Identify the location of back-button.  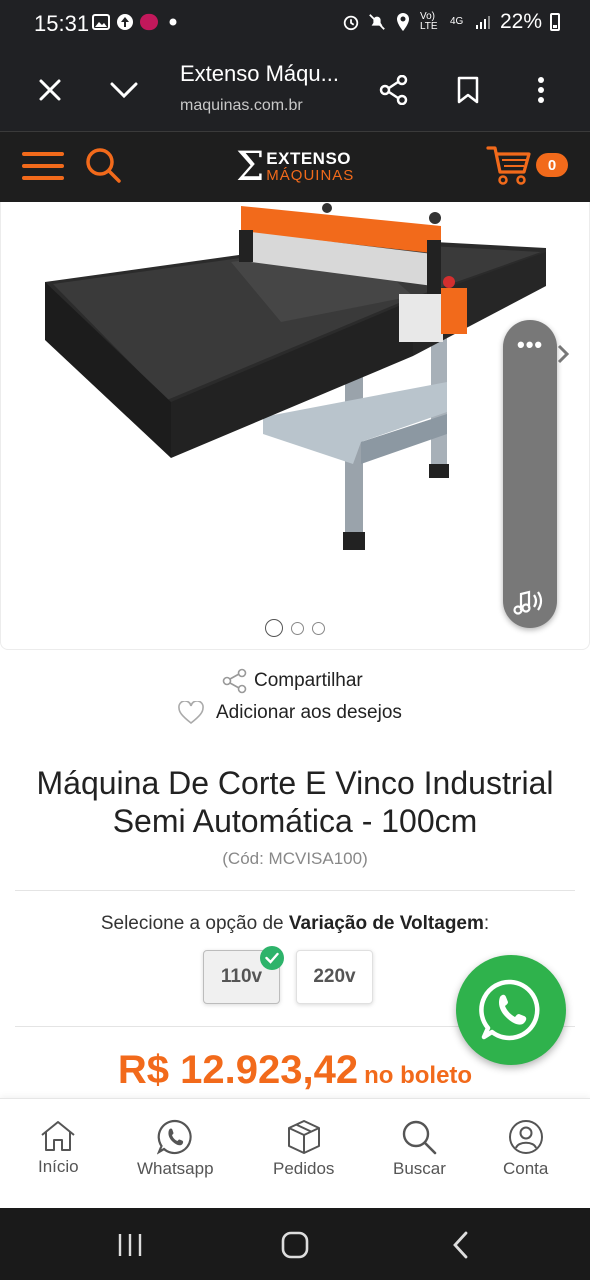
(461, 1245).